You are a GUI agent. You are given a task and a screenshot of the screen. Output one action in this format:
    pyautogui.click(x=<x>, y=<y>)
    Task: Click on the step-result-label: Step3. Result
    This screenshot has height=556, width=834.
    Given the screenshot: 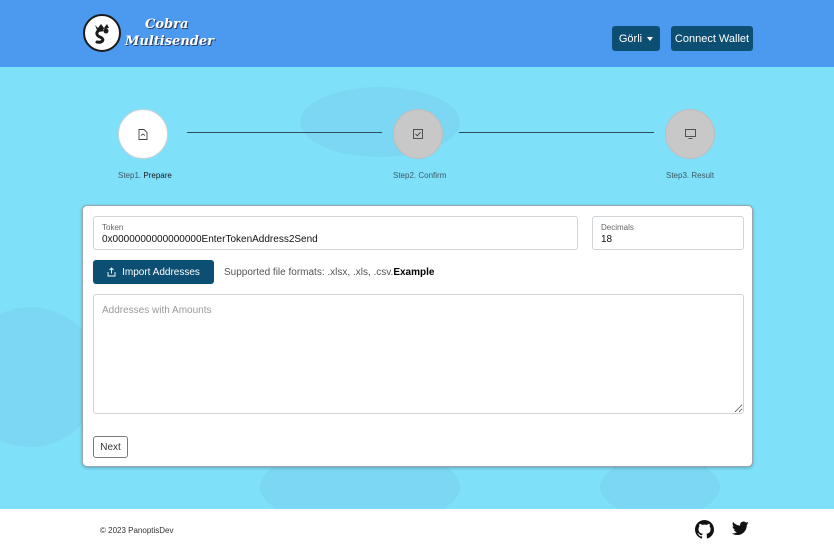 What is the action you would take?
    pyautogui.click(x=690, y=175)
    